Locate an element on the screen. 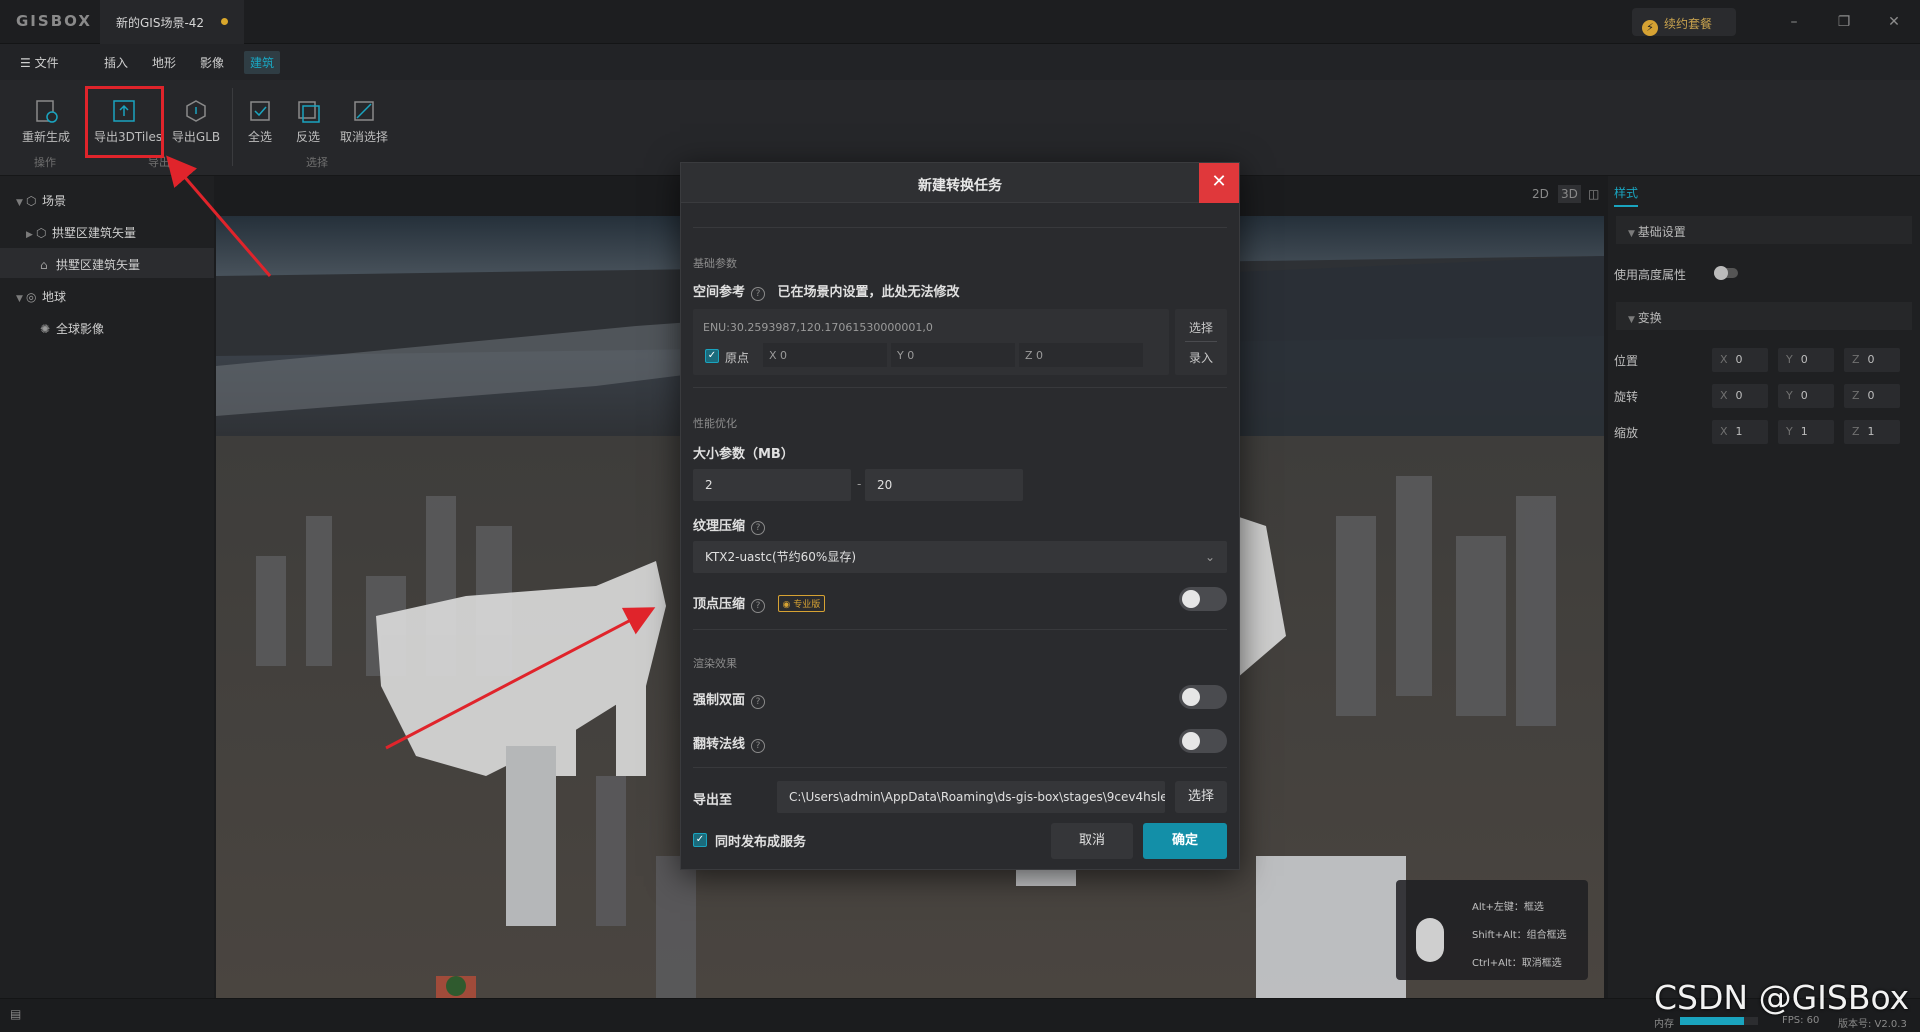  tree-item-layer2: ⌂ 拱墅区建筑矢量 is located at coordinates (107, 263).